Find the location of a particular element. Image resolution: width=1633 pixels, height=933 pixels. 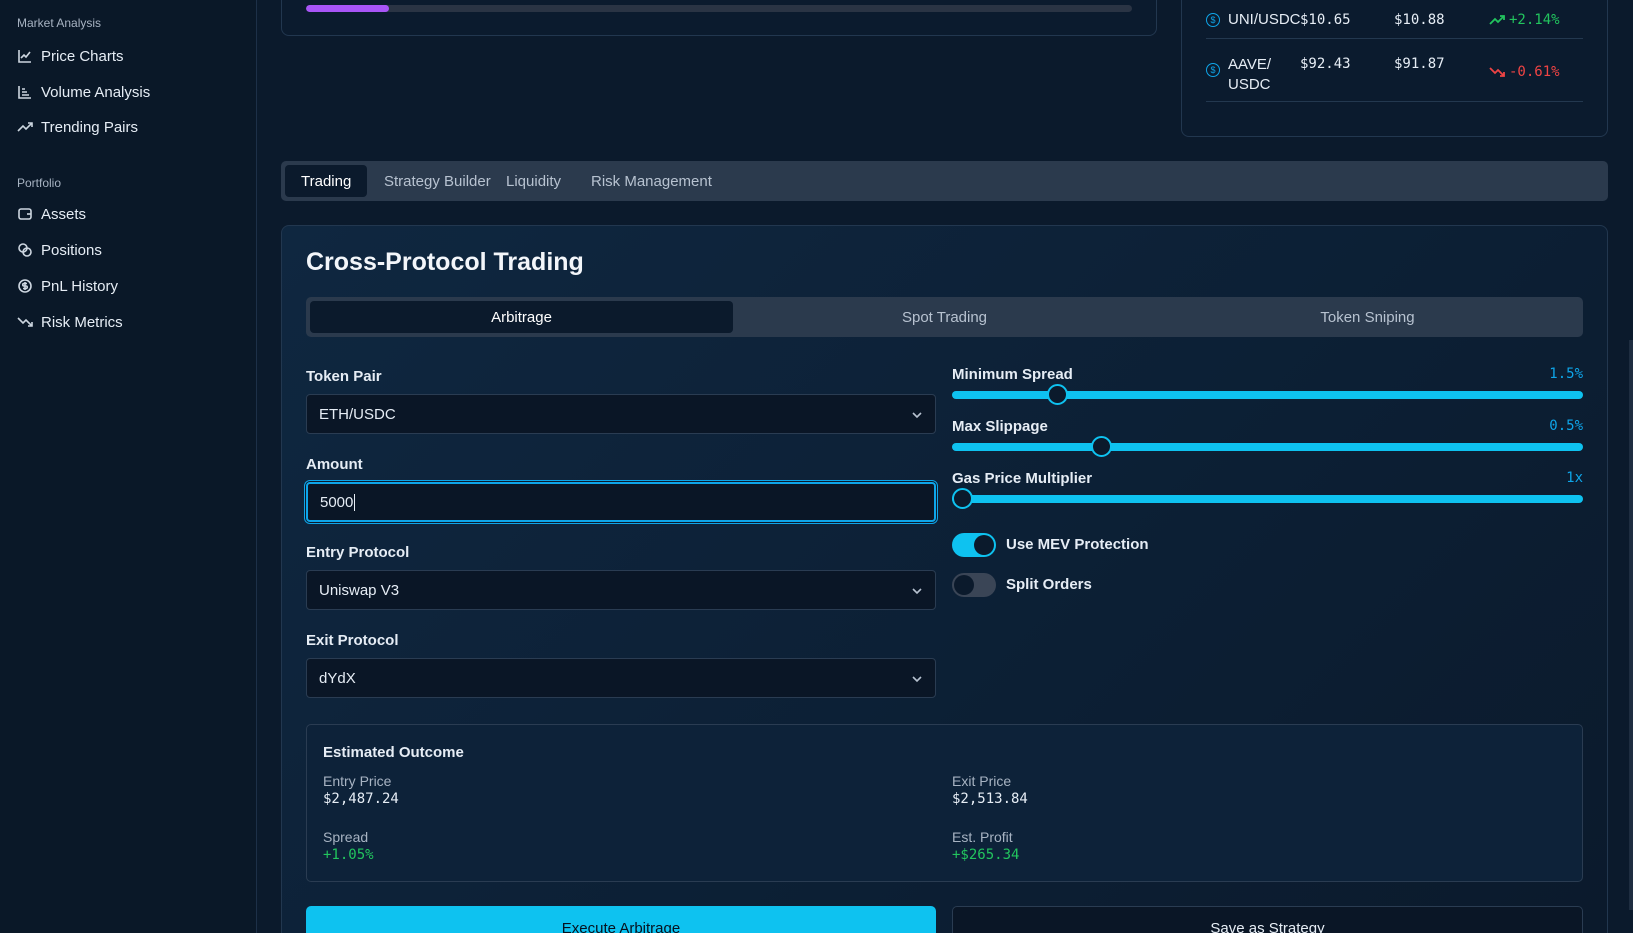

coins-icon is located at coordinates (25, 250).